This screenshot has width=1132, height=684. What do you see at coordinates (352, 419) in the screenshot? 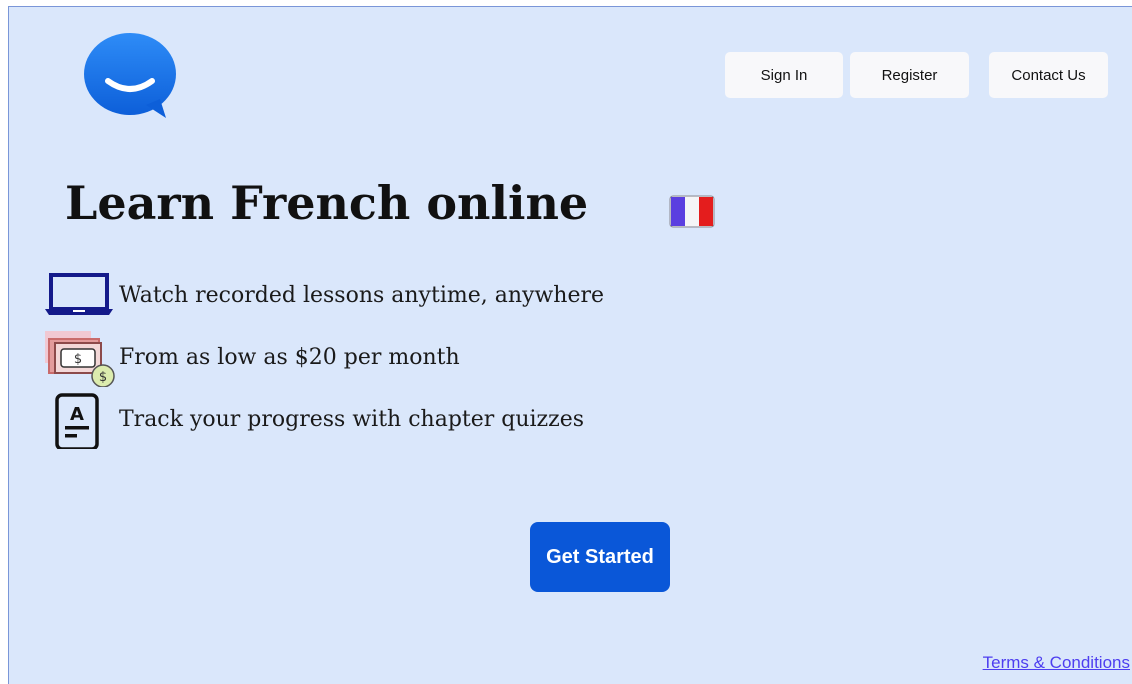
I see `feature-text: Track your progress with chapter quizzes` at bounding box center [352, 419].